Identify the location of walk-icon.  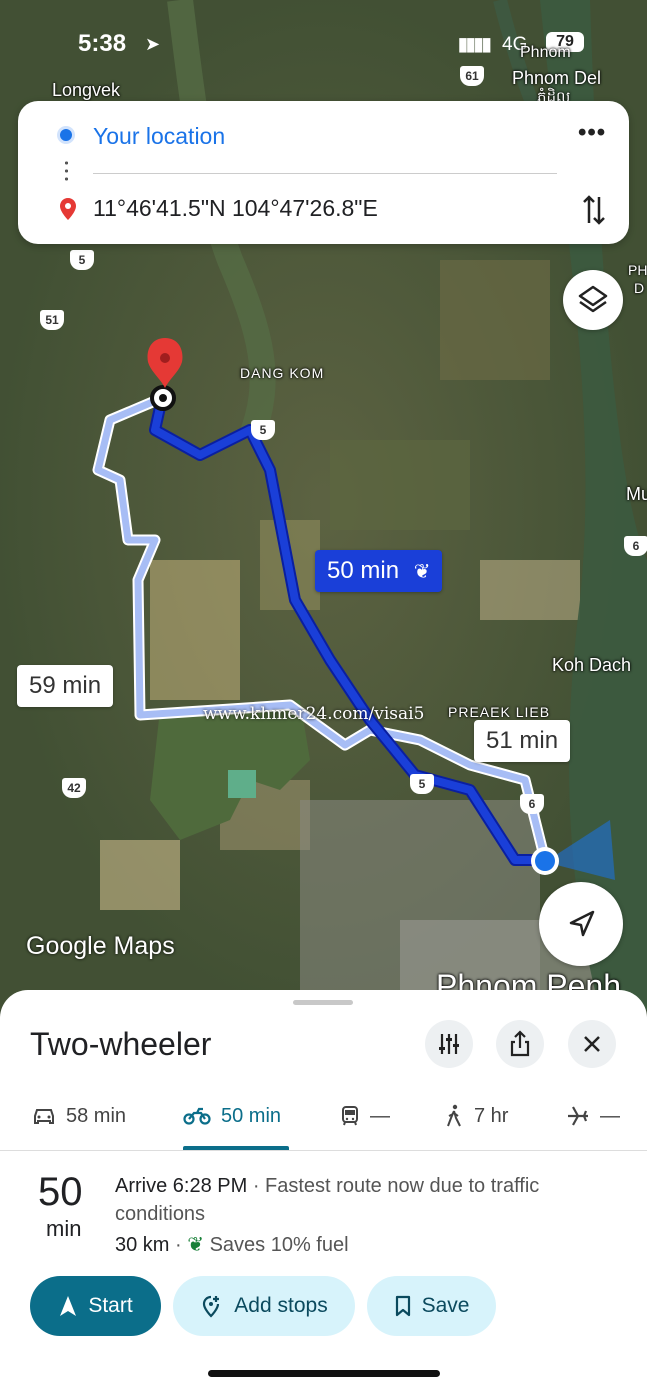
(454, 1115).